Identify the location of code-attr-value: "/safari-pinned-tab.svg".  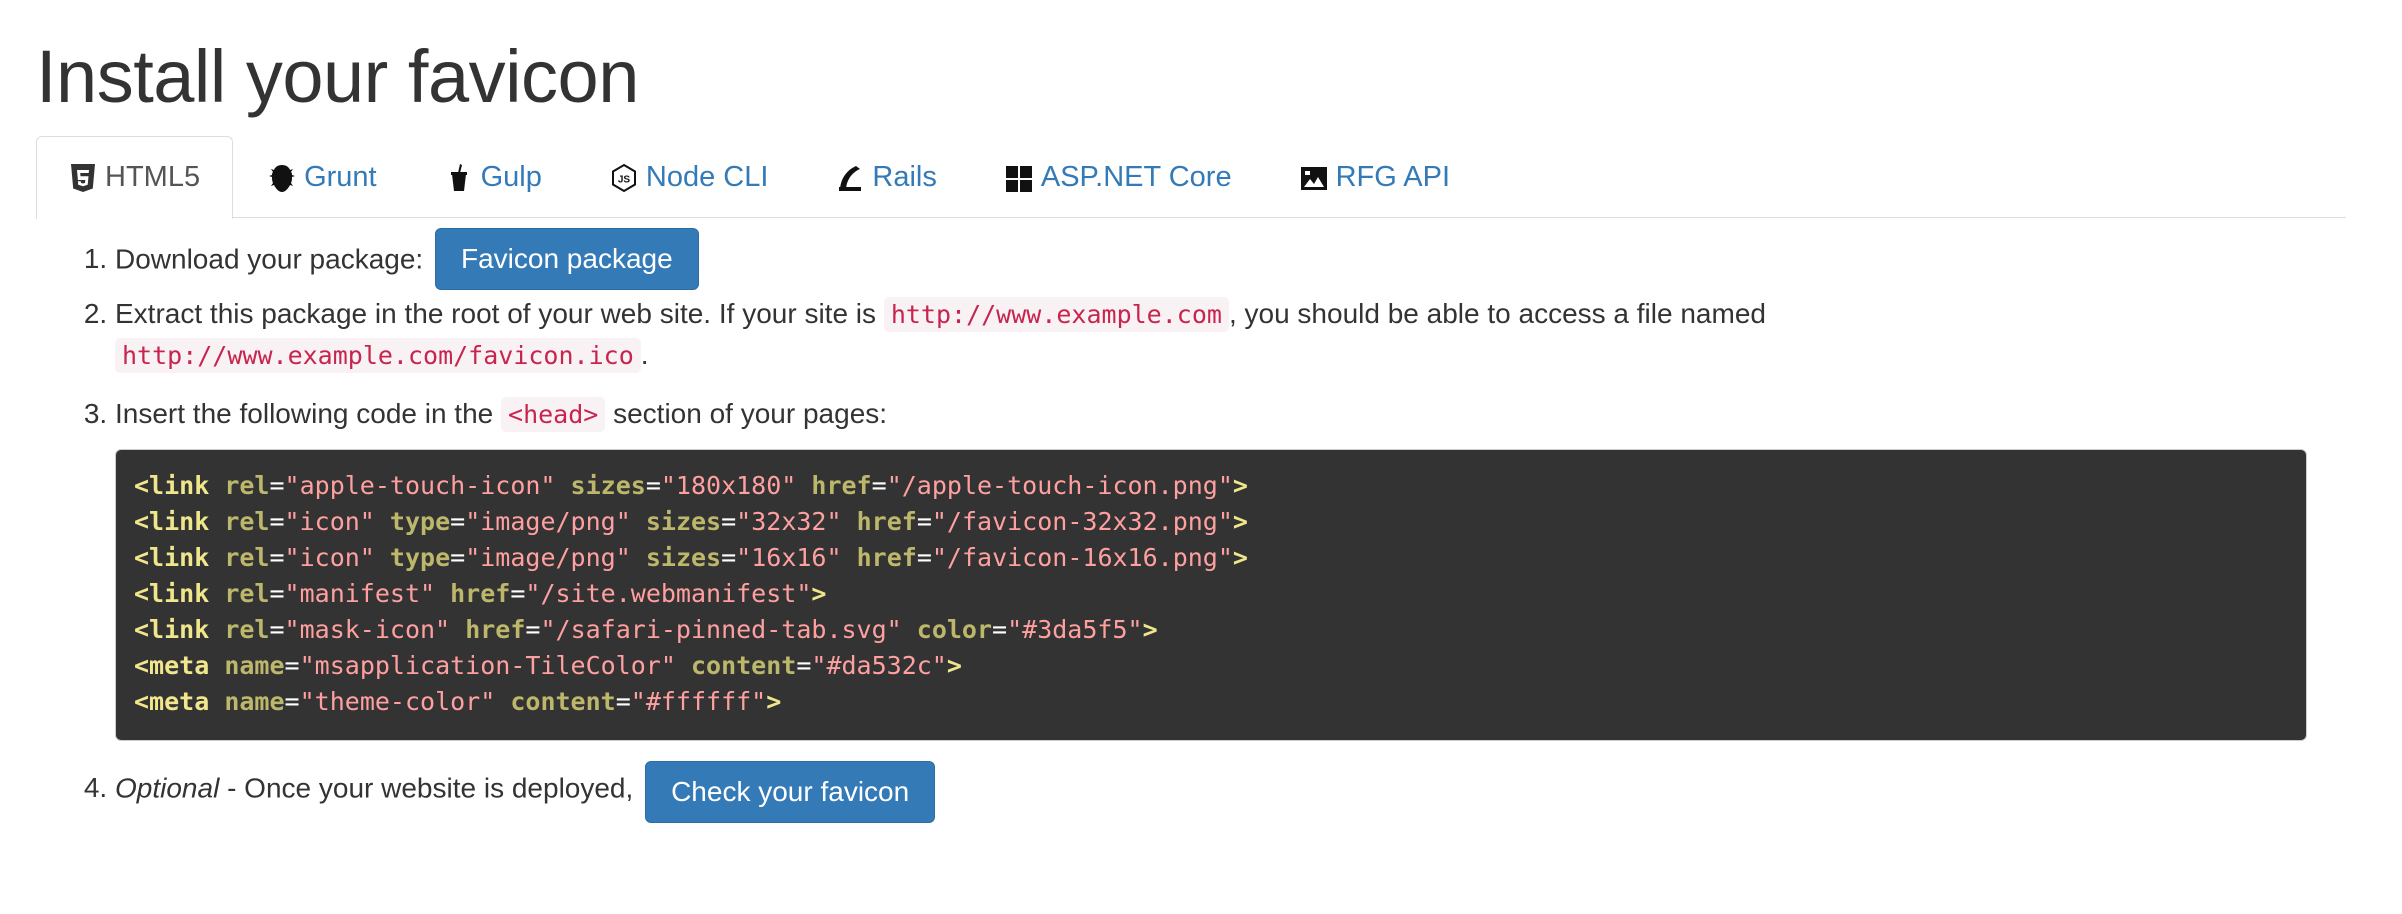
(721, 629).